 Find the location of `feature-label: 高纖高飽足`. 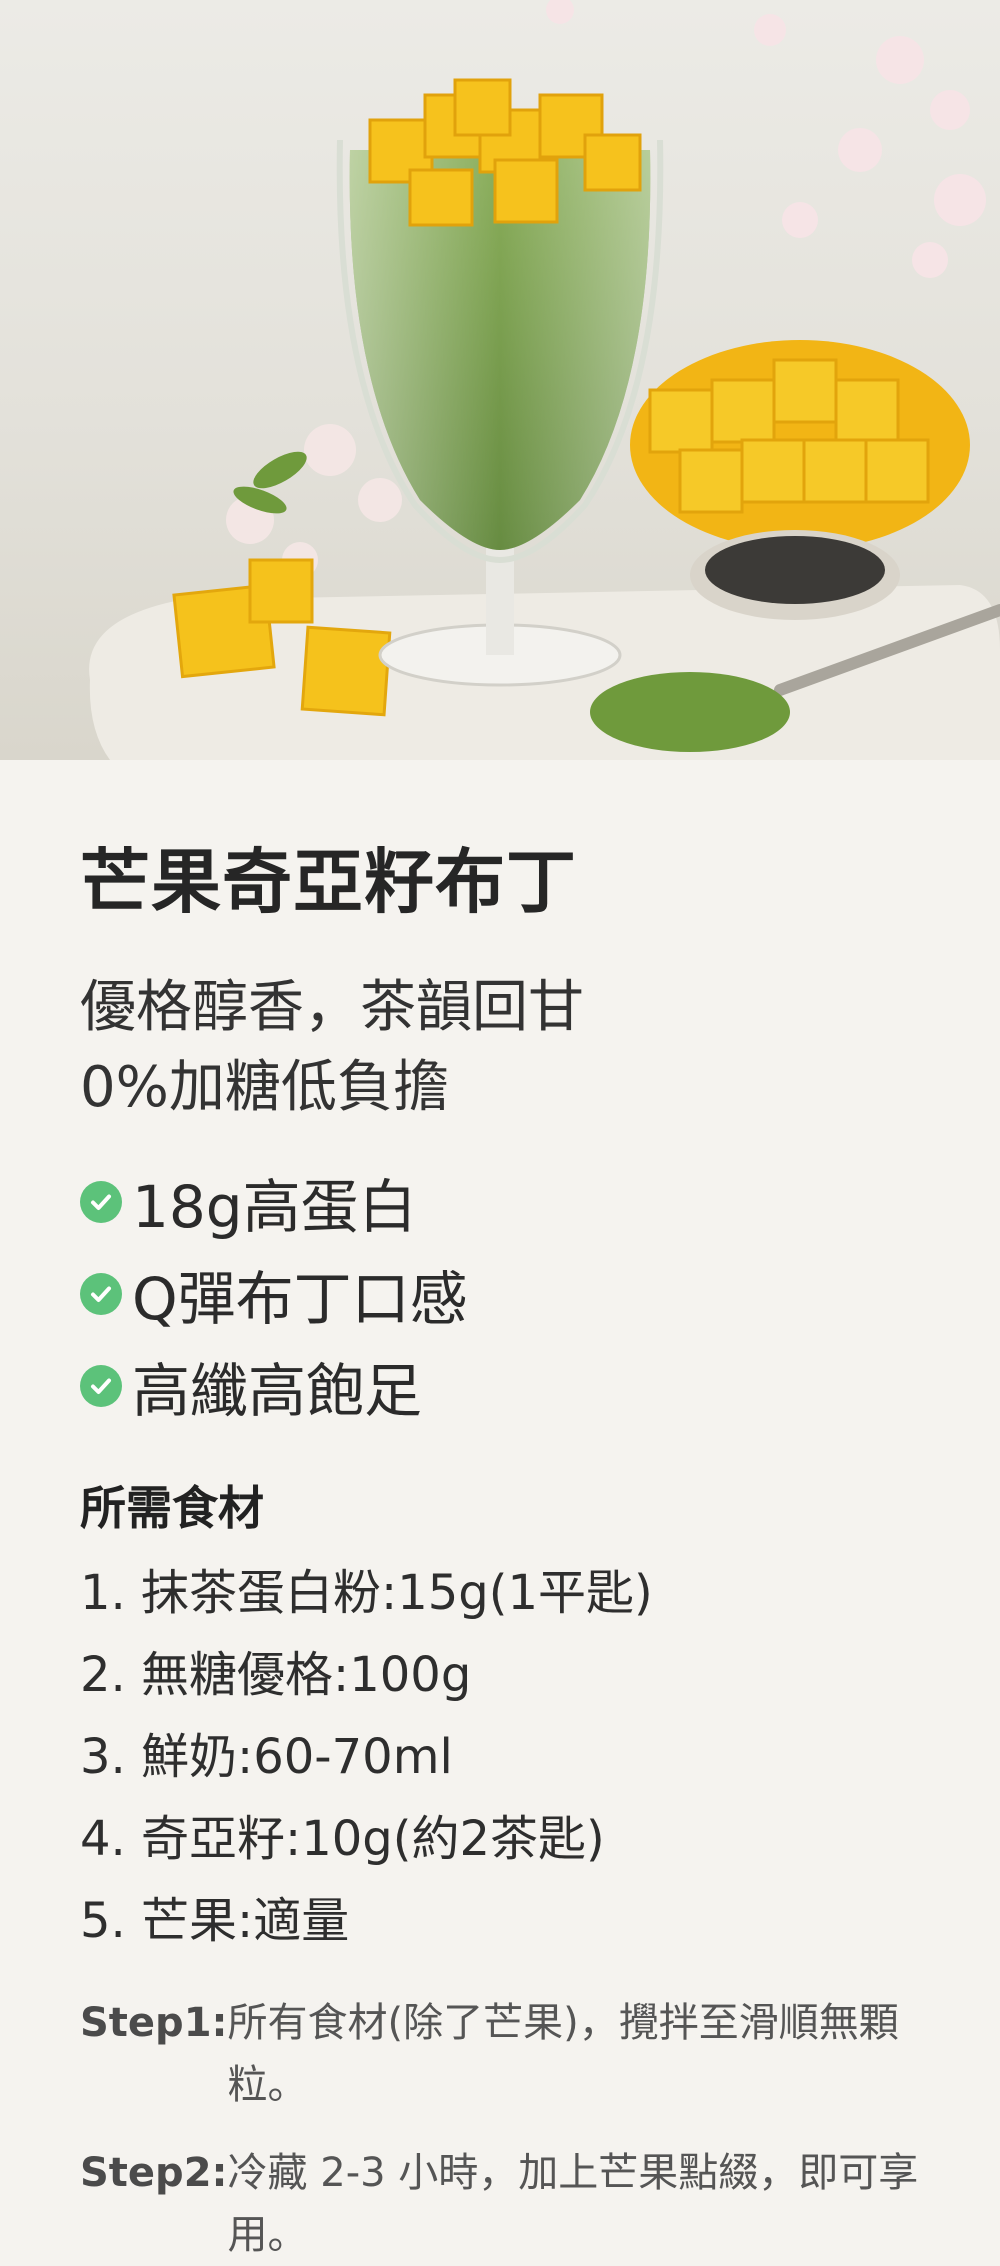

feature-label: 高纖高飽足 is located at coordinates (277, 1391).